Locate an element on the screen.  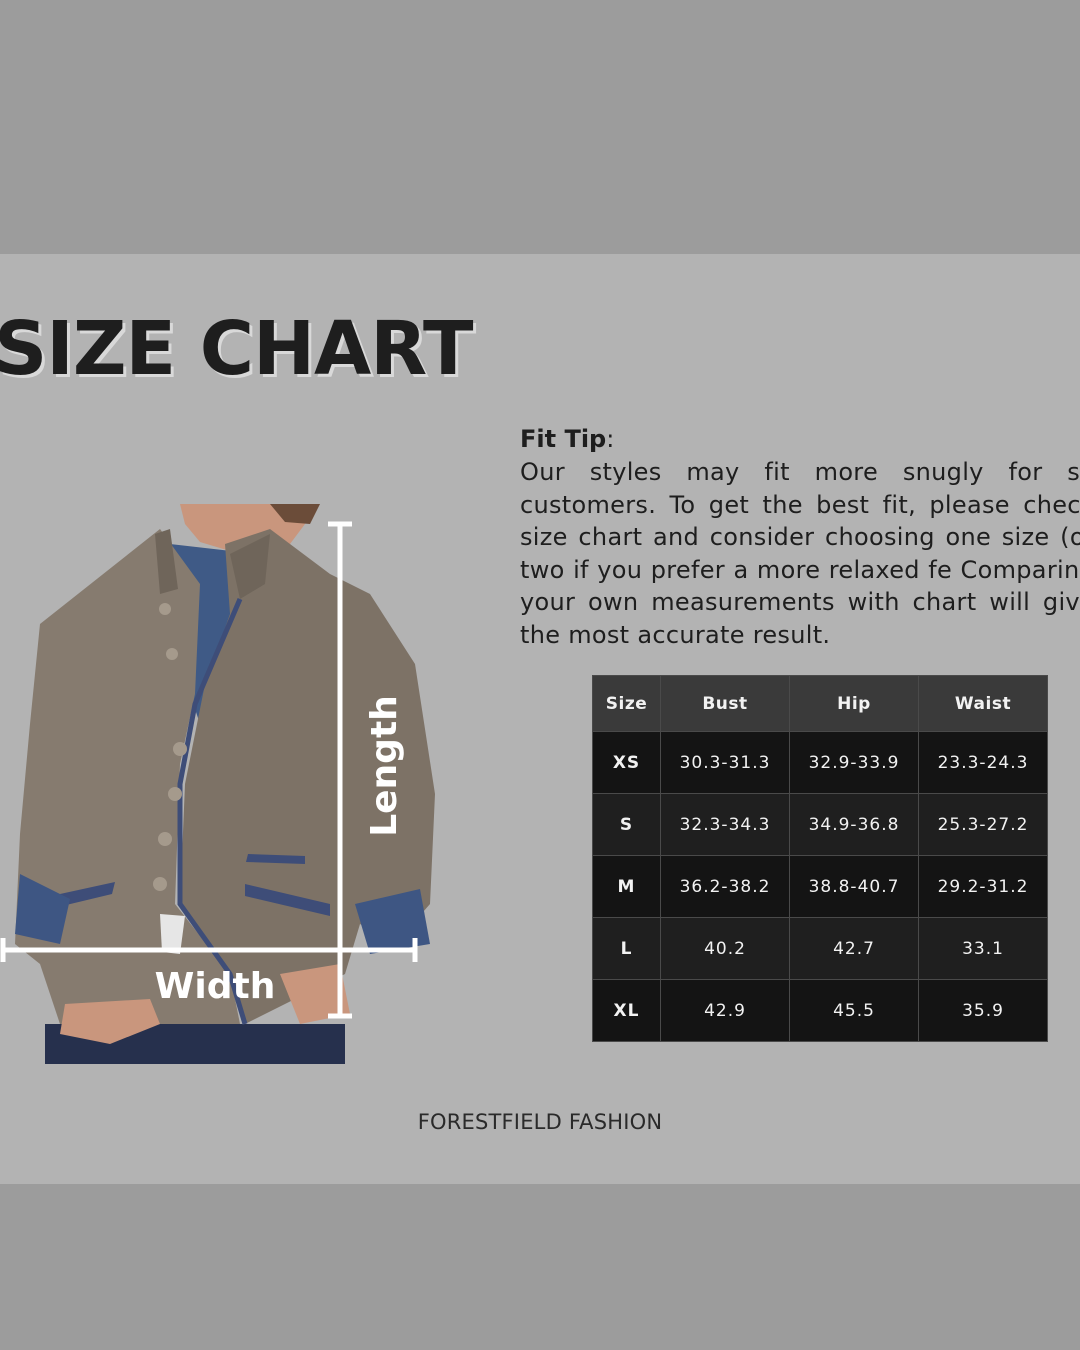
bust-cell: 36.2-38.2 is located at coordinates (725, 886).